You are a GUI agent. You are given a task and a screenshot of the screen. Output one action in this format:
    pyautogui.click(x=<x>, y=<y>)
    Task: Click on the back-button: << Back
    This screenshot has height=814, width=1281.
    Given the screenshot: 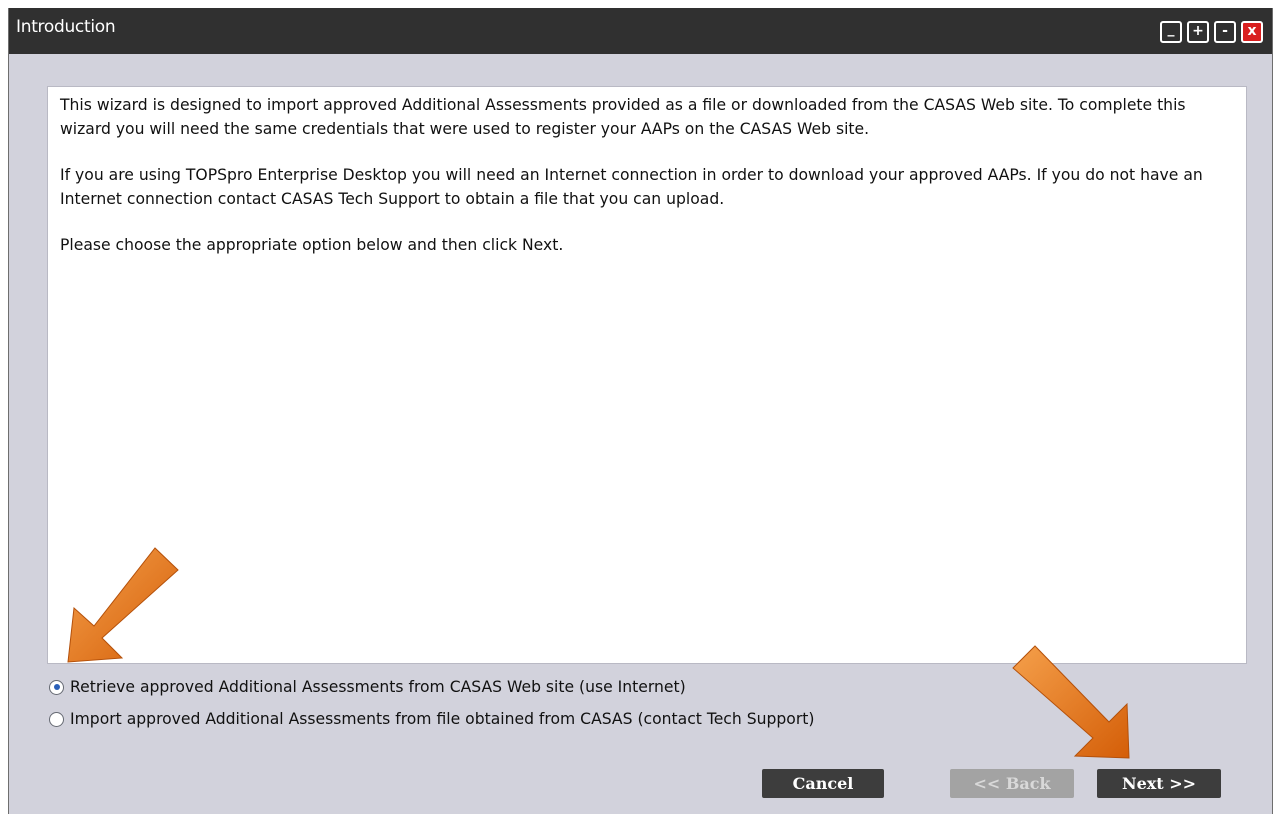 What is the action you would take?
    pyautogui.click(x=1012, y=783)
    